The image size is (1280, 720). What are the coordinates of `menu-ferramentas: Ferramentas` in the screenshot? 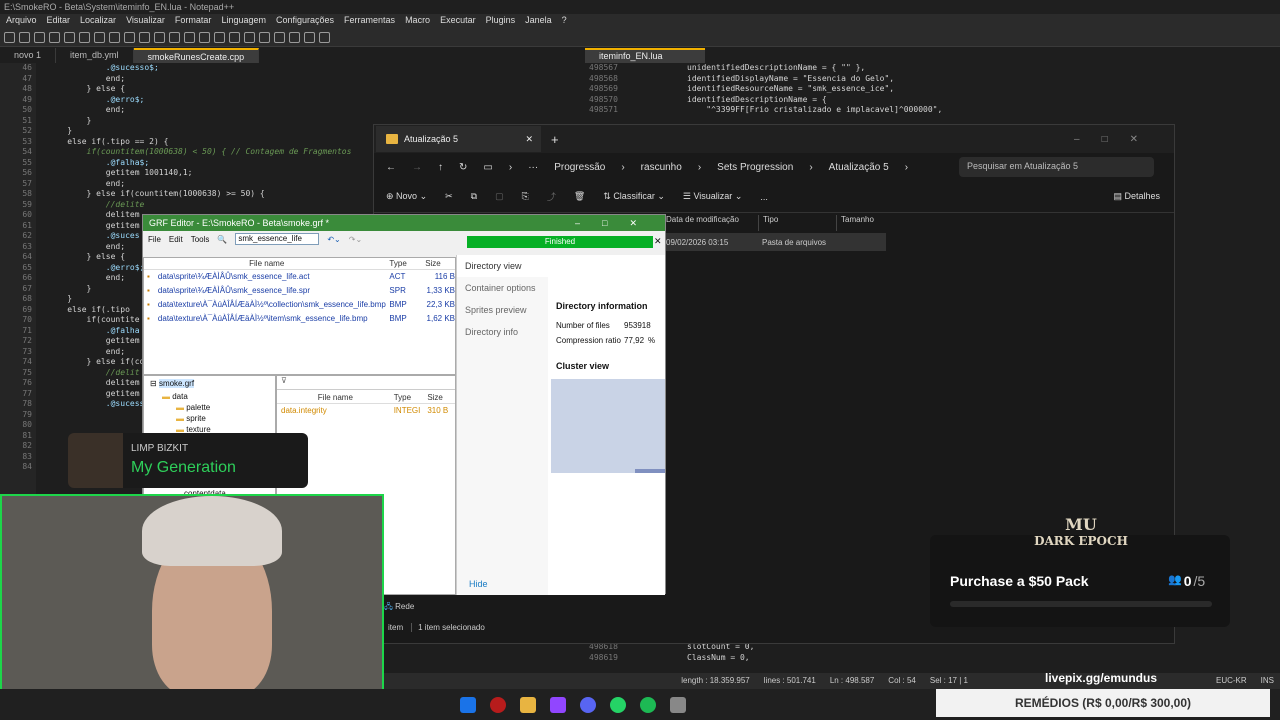 It's located at (369, 21).